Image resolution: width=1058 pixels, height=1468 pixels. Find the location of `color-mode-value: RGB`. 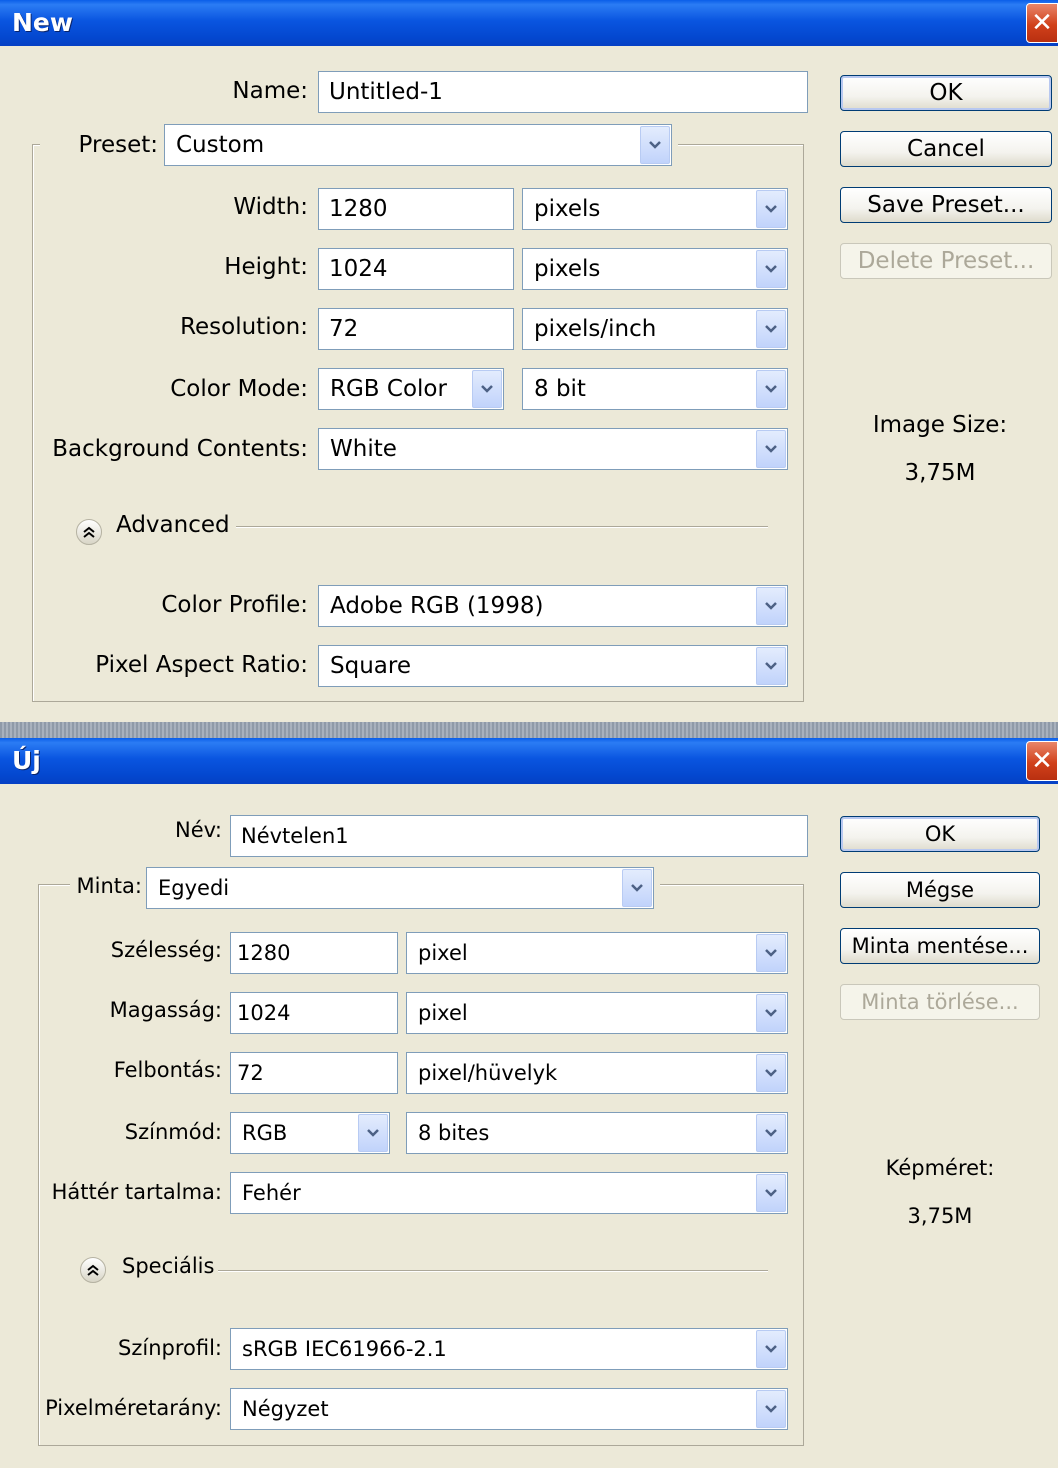

color-mode-value: RGB is located at coordinates (265, 1133).